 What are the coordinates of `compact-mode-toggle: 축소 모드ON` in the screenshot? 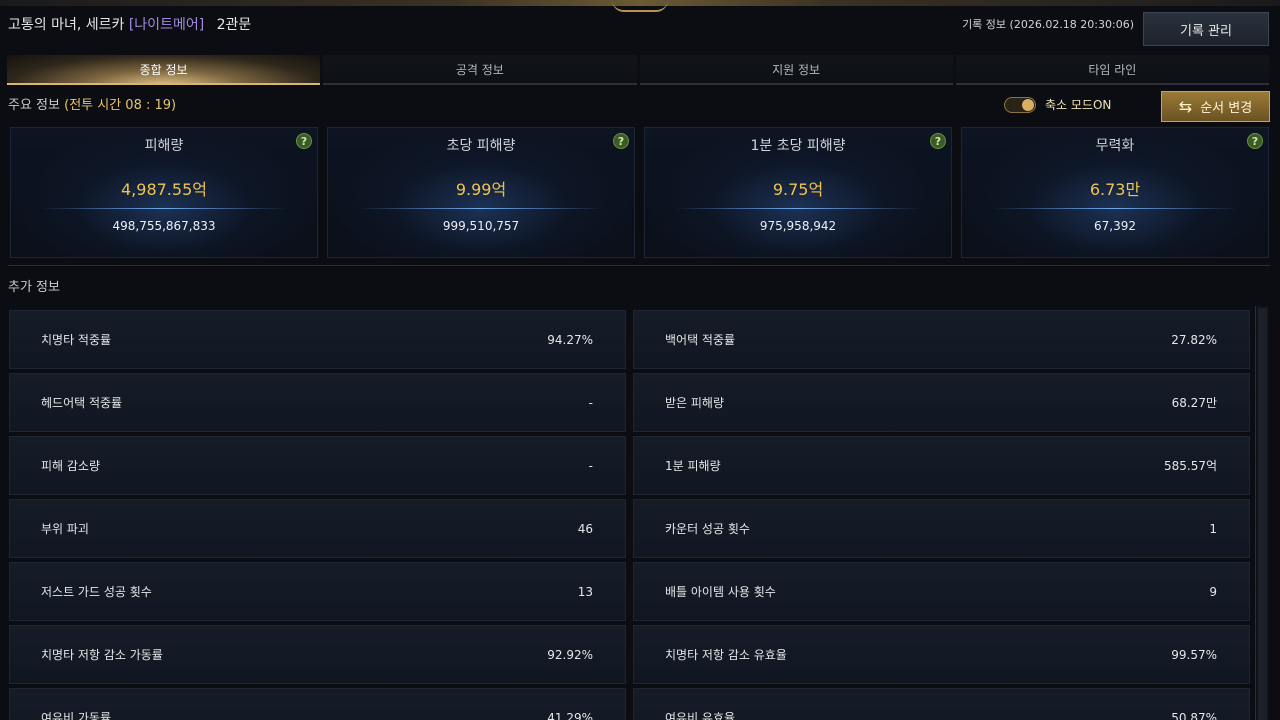 It's located at (1057, 104).